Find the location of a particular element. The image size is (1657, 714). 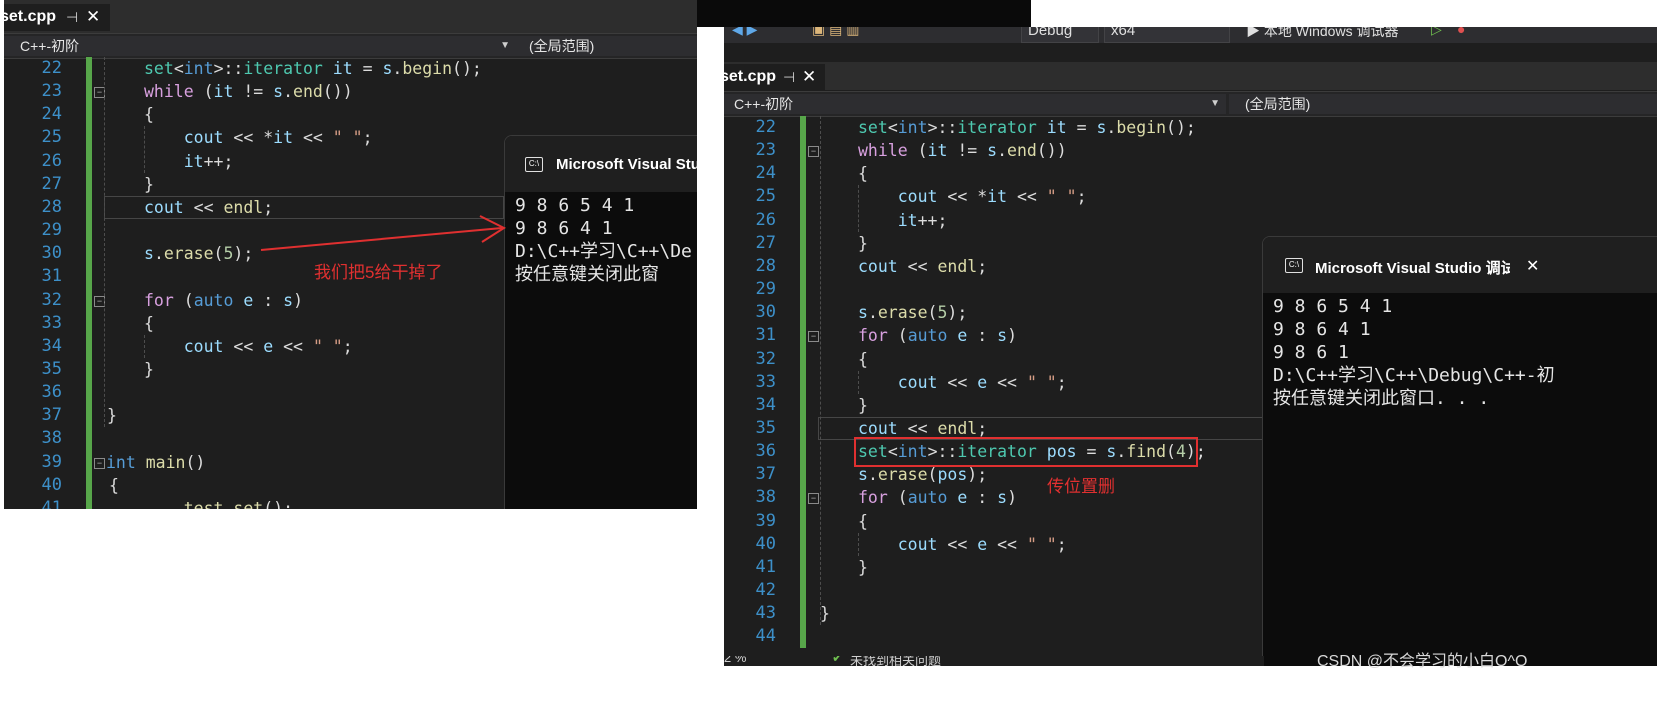

code-line: s.erase(5); is located at coordinates (912, 312).